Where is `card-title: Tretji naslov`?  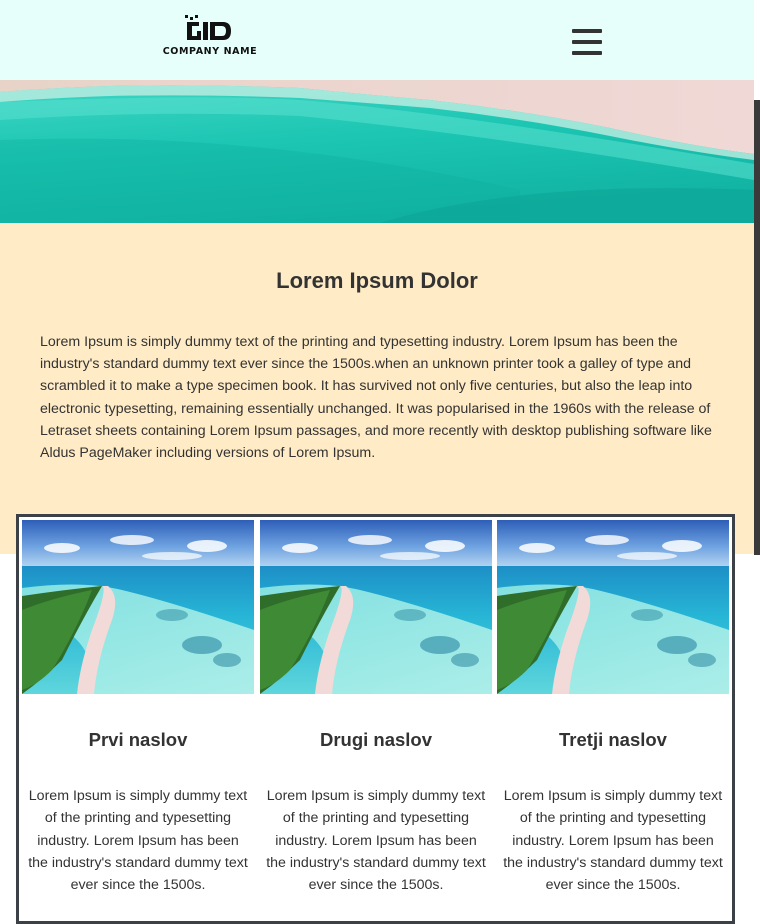 card-title: Tretji naslov is located at coordinates (613, 739).